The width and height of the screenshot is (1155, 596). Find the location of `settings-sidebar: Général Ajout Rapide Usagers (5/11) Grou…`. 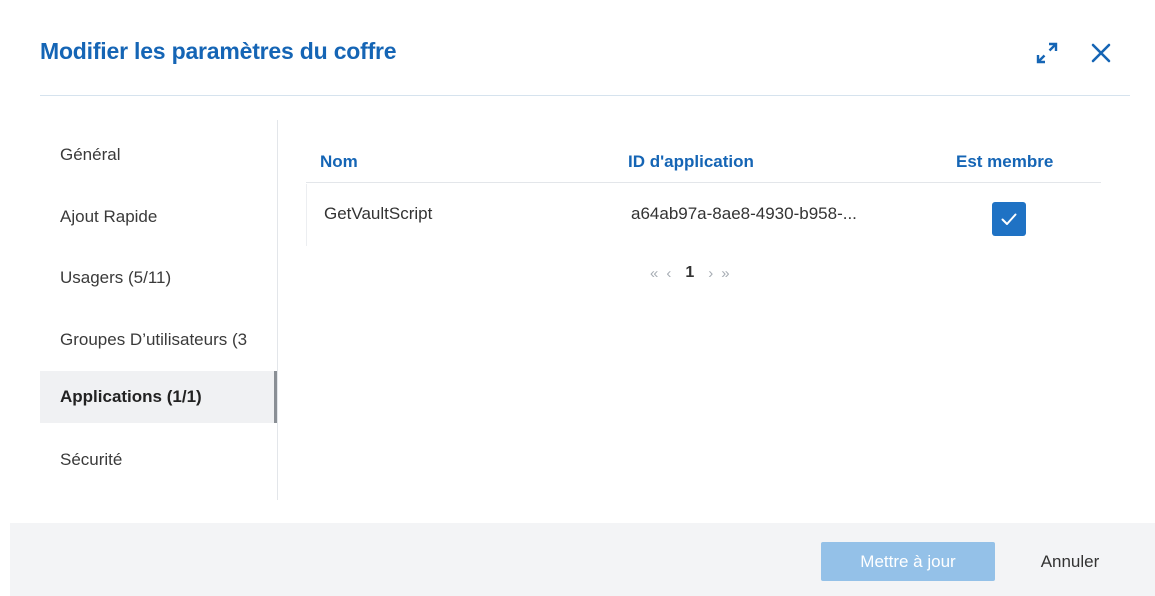

settings-sidebar: Général Ajout Rapide Usagers (5/11) Grou… is located at coordinates (159, 310).